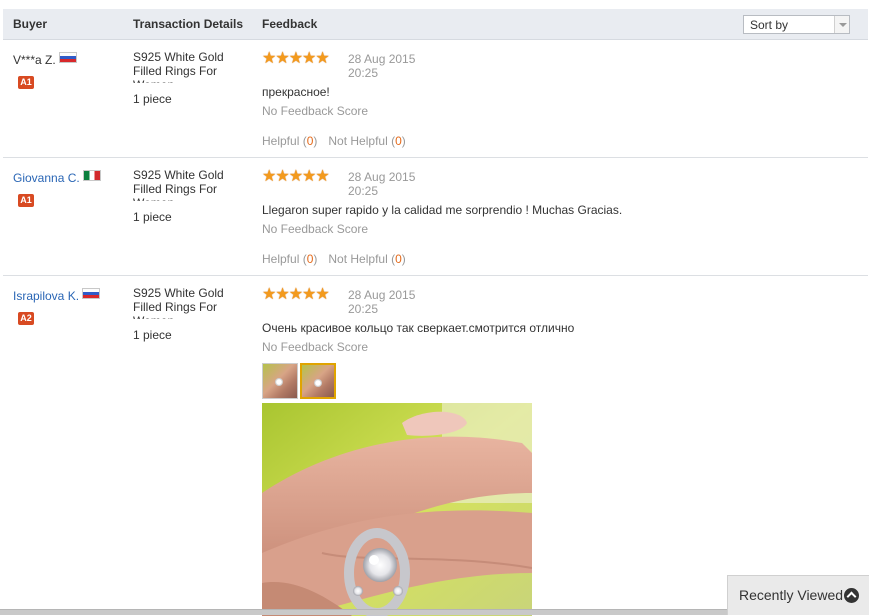 This screenshot has height=616, width=871. I want to click on transaction-column-header: Transaction Details, so click(188, 24).